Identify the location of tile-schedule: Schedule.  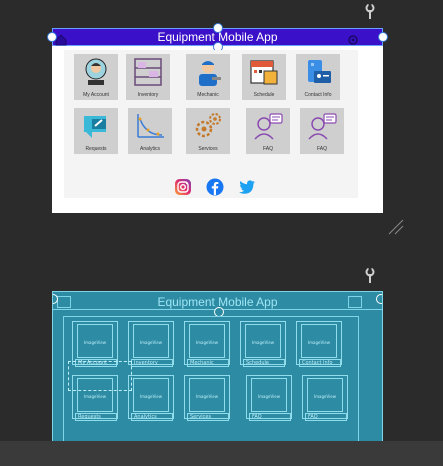
(264, 77).